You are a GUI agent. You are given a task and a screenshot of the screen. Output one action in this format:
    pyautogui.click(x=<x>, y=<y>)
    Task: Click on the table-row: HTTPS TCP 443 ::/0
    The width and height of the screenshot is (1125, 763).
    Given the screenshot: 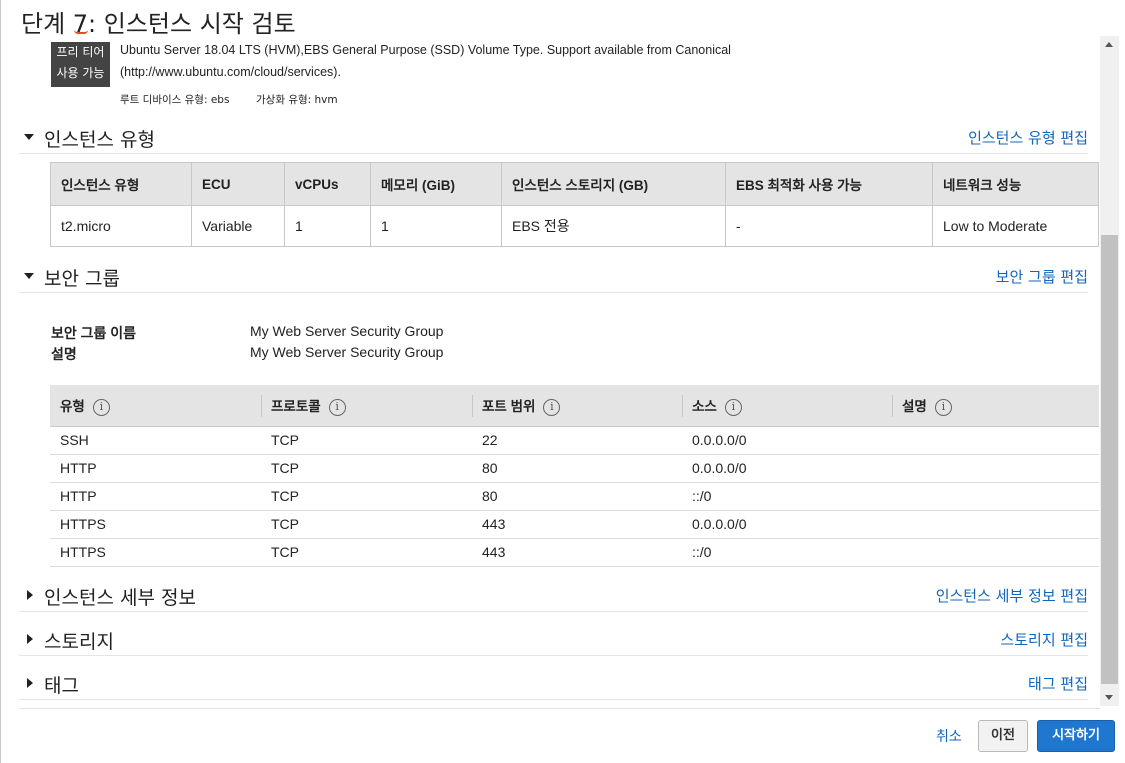 What is the action you would take?
    pyautogui.click(x=574, y=552)
    